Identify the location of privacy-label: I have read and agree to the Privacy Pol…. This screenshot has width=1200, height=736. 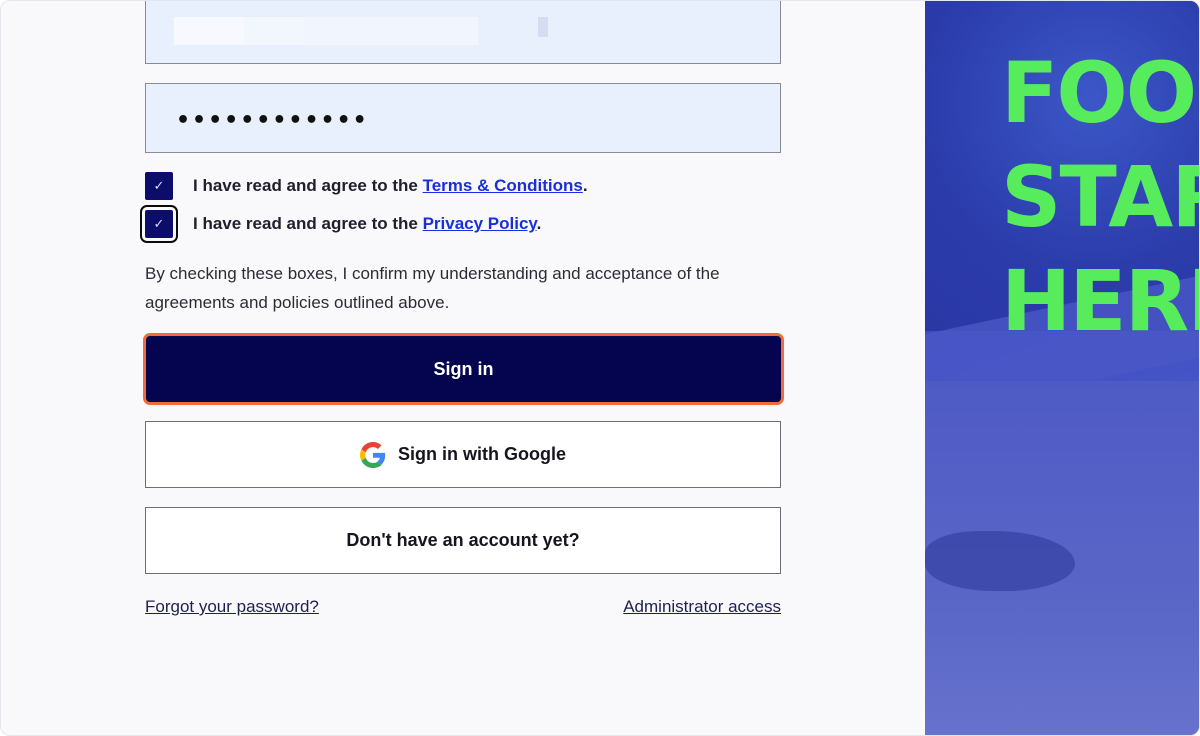
(367, 224).